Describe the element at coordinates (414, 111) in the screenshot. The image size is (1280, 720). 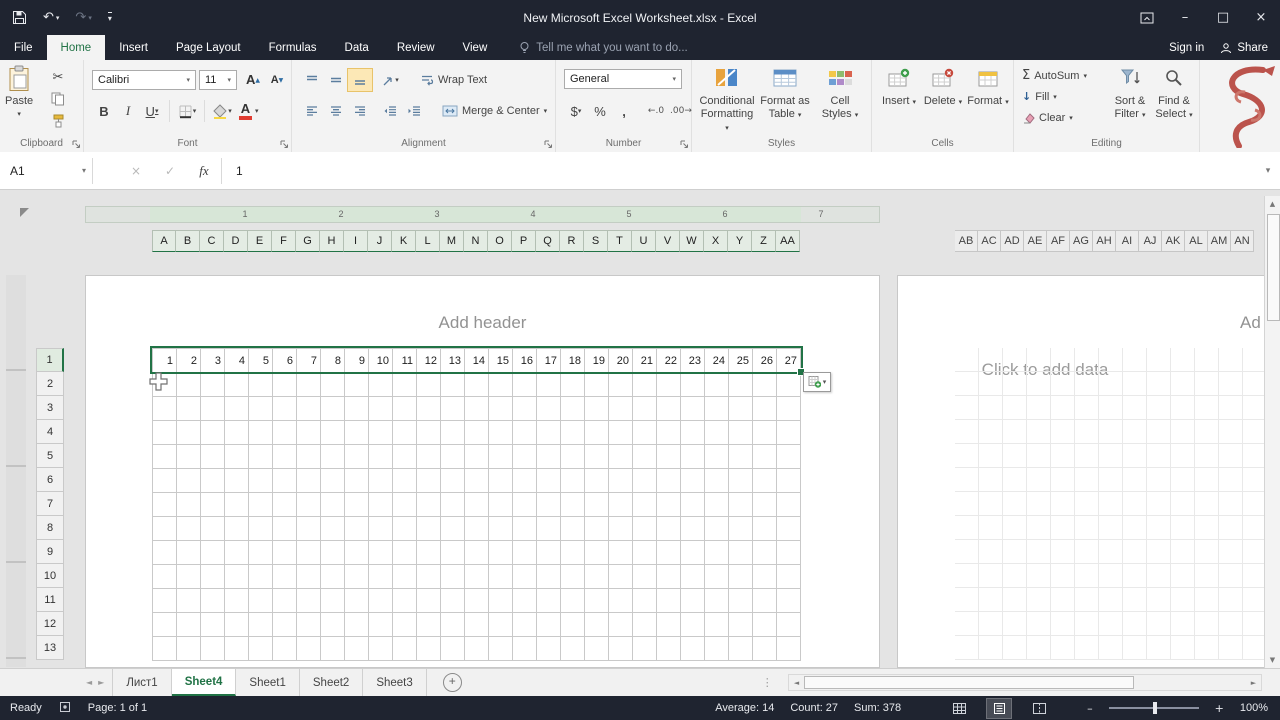
I see `increase-indent-button` at that location.